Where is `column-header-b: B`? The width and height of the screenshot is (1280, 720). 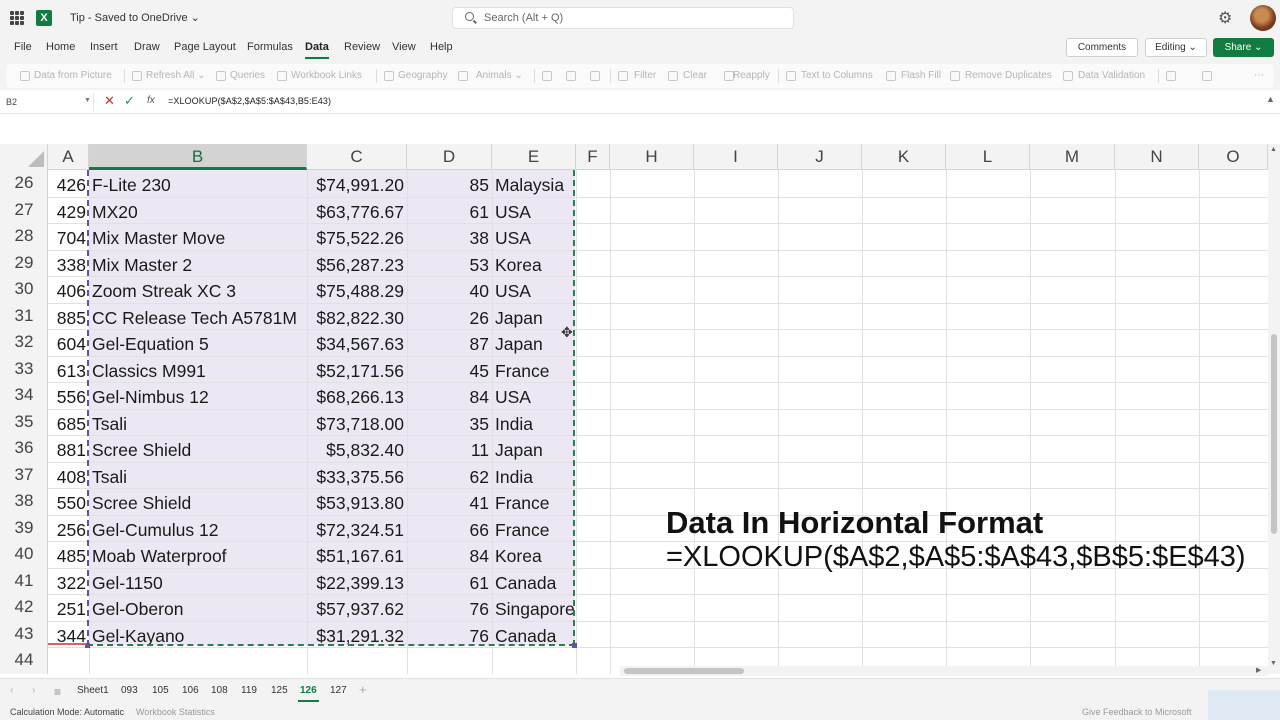 column-header-b: B is located at coordinates (198, 157).